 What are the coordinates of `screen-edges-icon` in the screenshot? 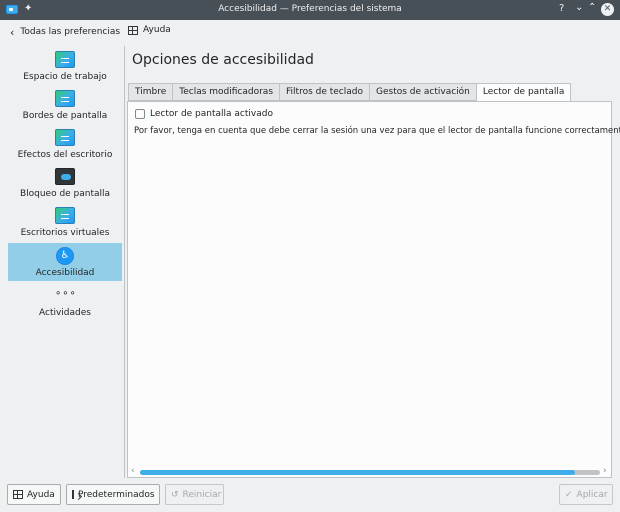 It's located at (65, 98).